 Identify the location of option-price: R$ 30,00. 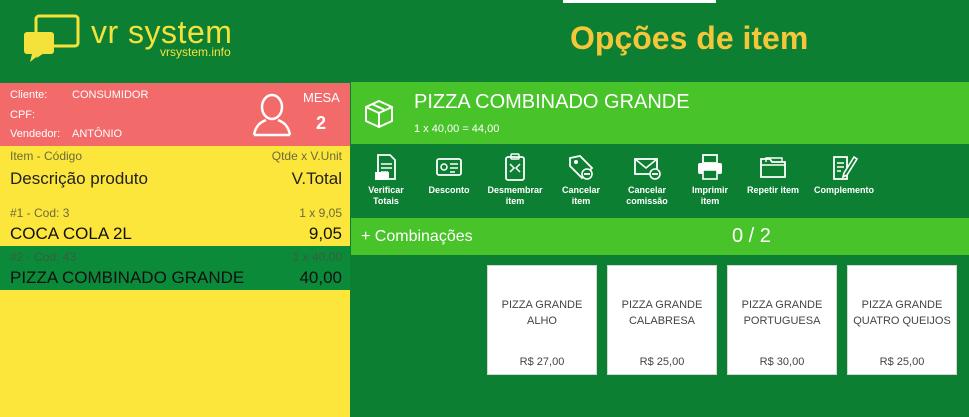
(782, 362).